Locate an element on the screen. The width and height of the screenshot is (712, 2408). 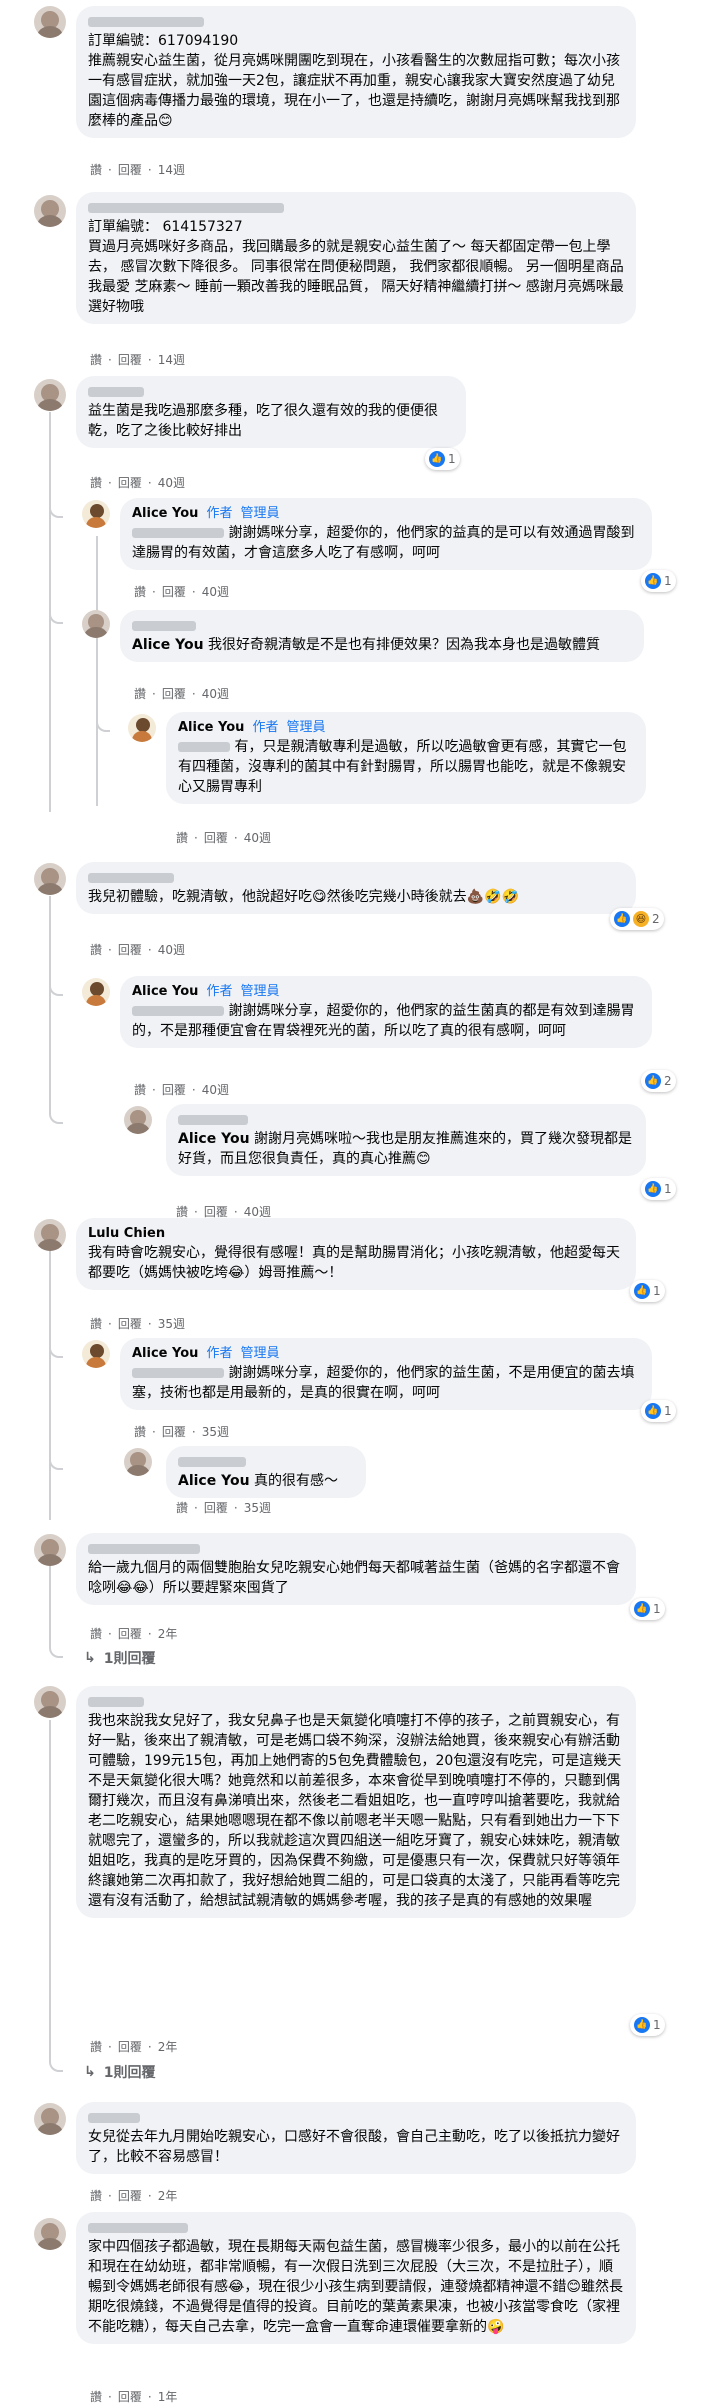
reply-arrow-icon: ↳ is located at coordinates (90, 1658).